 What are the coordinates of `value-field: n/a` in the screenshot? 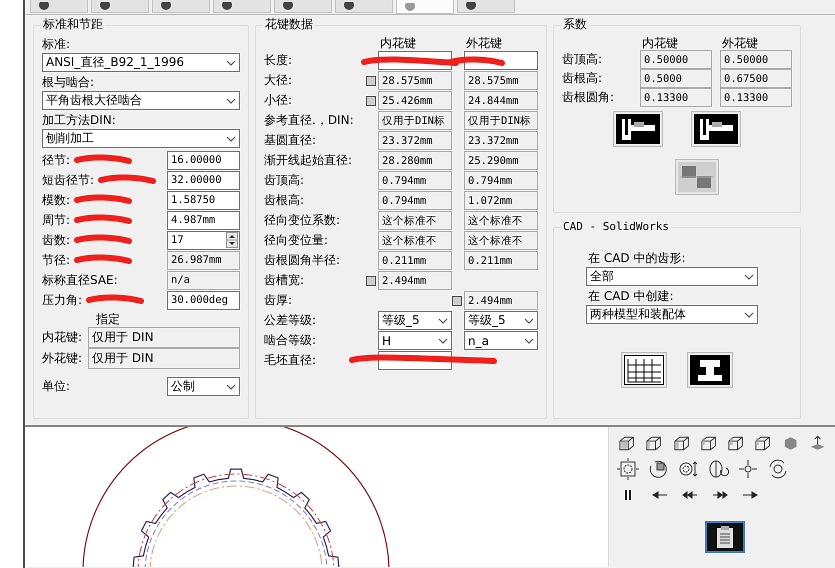 It's located at (203, 280).